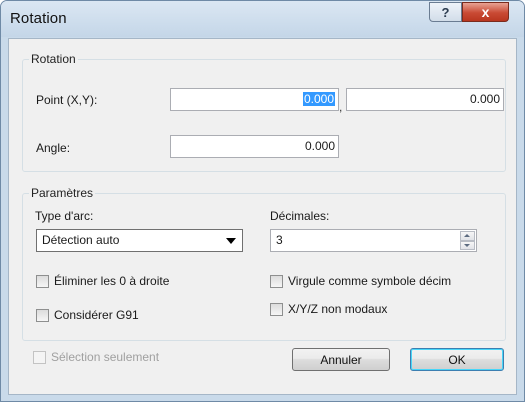 Image resolution: width=525 pixels, height=402 pixels. What do you see at coordinates (254, 99) in the screenshot?
I see `point-x-input: 0.000` at bounding box center [254, 99].